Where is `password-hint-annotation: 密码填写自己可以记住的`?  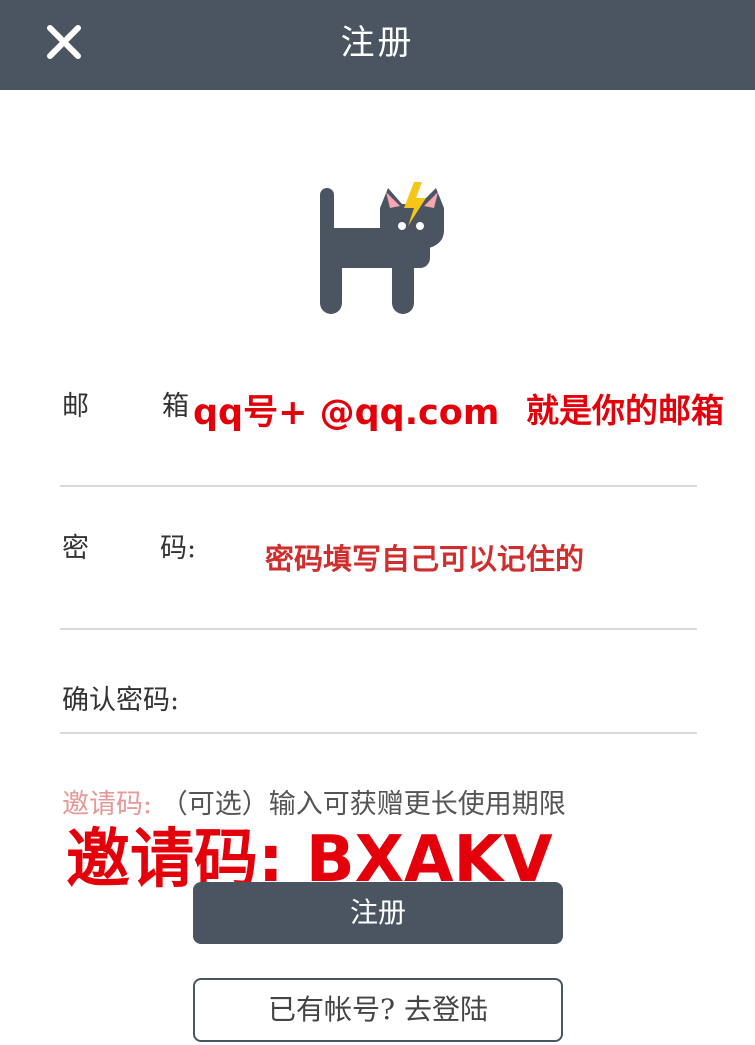
password-hint-annotation: 密码填写自己可以记住的 is located at coordinates (425, 559).